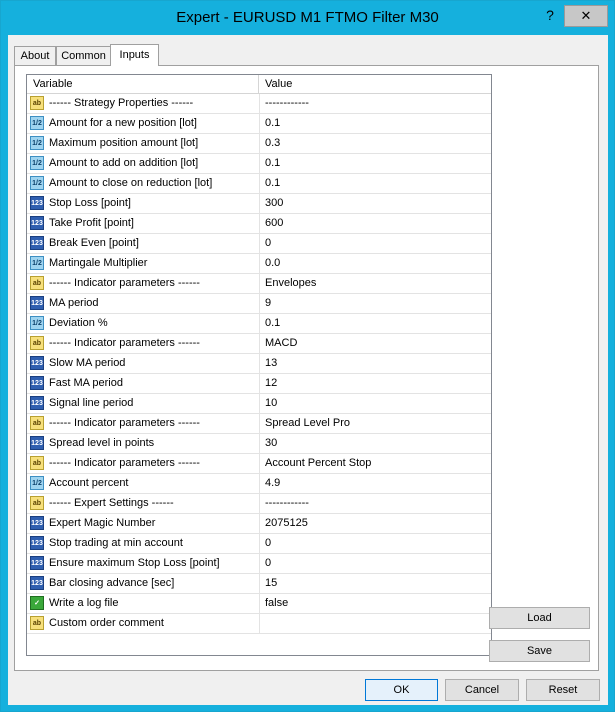 The width and height of the screenshot is (615, 712). I want to click on table-row: 1/2 Maximum position amount [lot] 0.3, so click(259, 144).